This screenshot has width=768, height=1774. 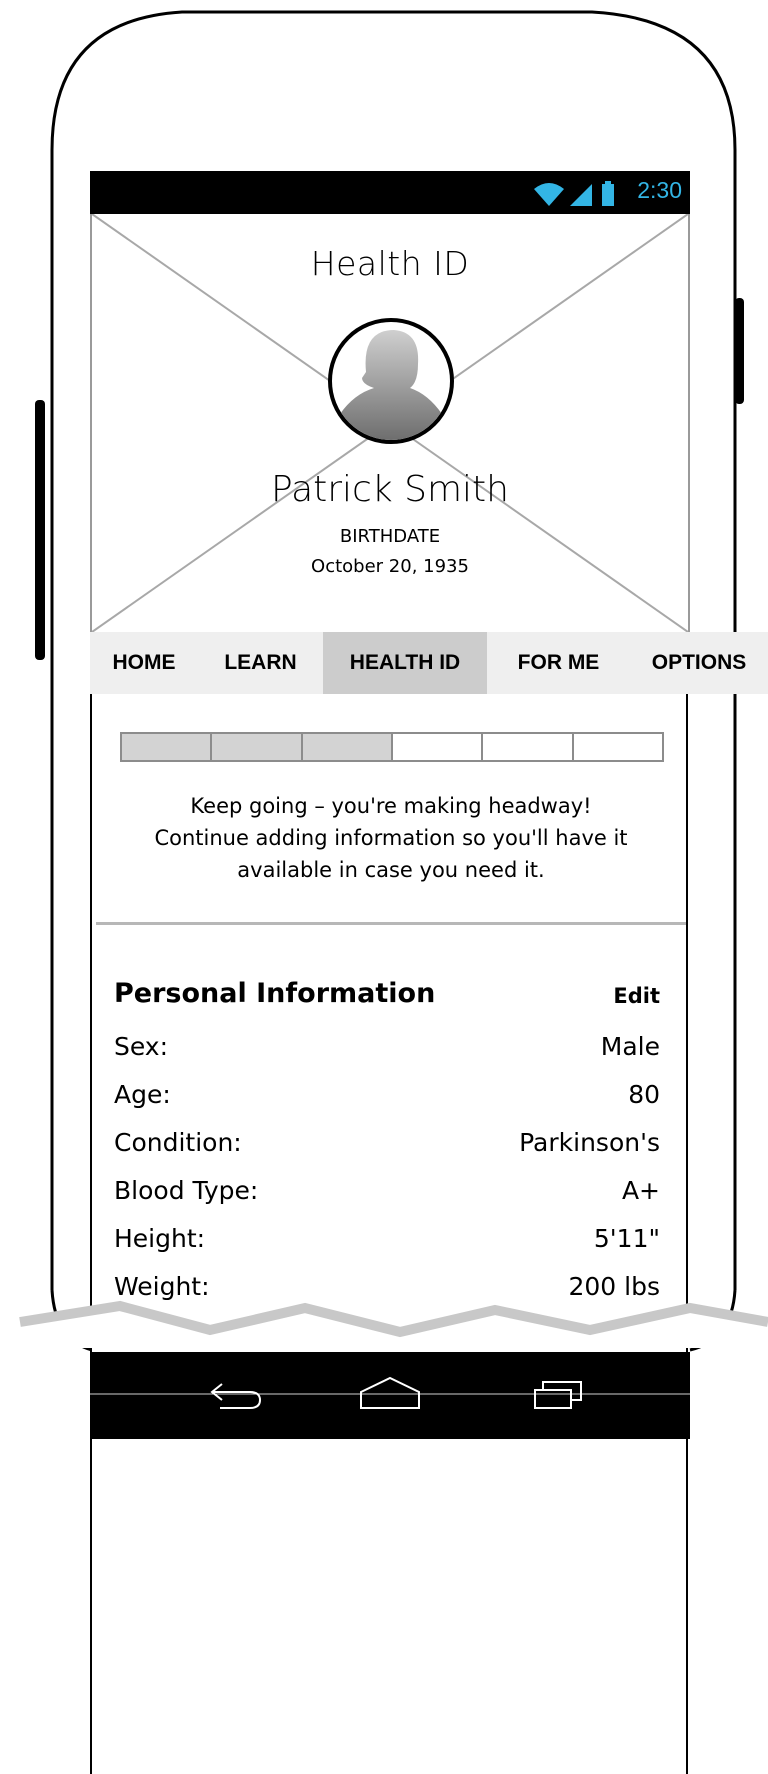 What do you see at coordinates (581, 195) in the screenshot?
I see `signal-icon` at bounding box center [581, 195].